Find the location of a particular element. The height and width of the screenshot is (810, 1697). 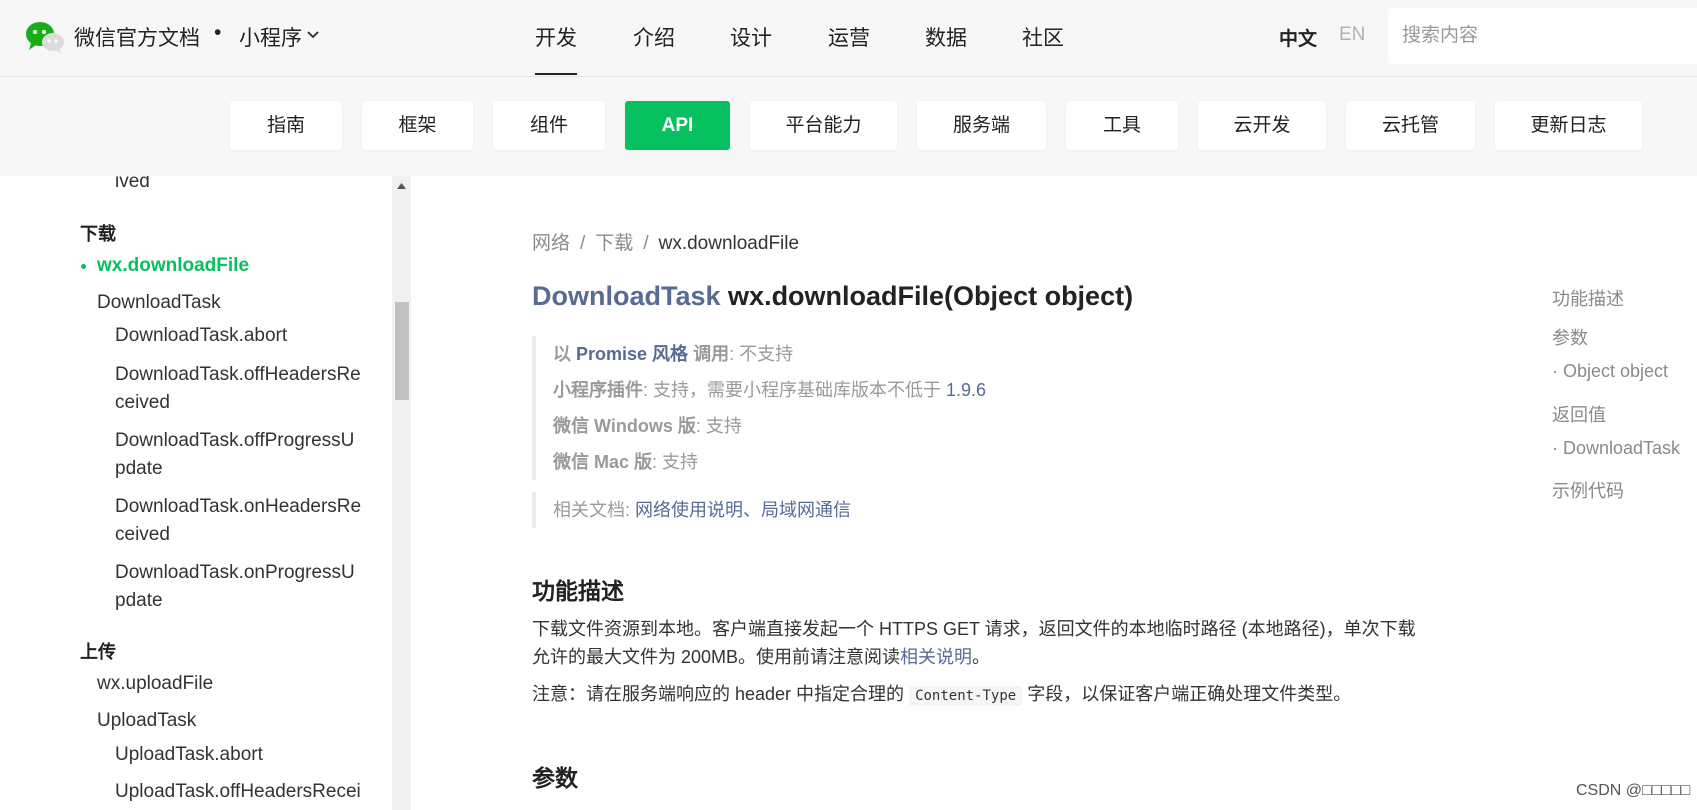

sidebar-item-offprogressupdate: DownloadTask.offProgressU is located at coordinates (234, 441).